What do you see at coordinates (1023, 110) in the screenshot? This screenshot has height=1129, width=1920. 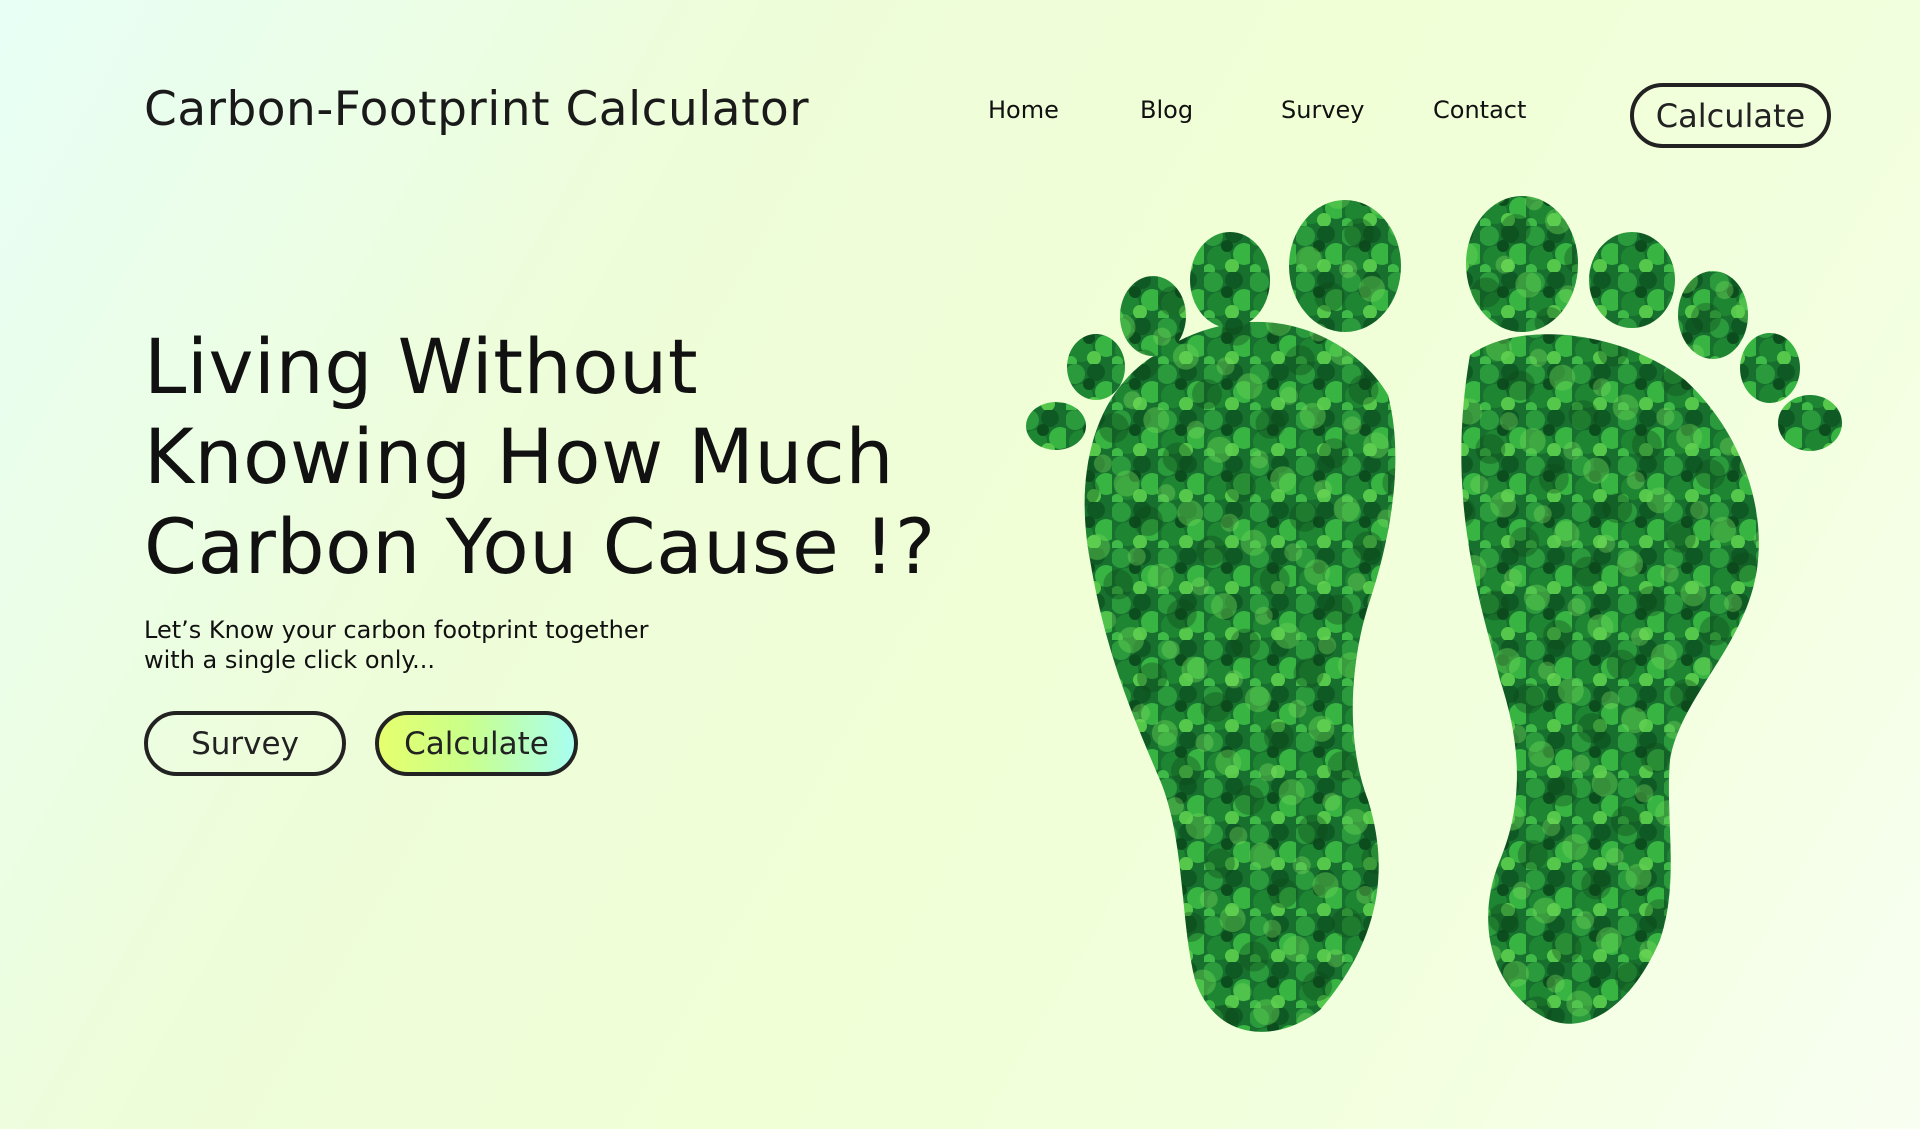 I see `nav-home-link: Home` at bounding box center [1023, 110].